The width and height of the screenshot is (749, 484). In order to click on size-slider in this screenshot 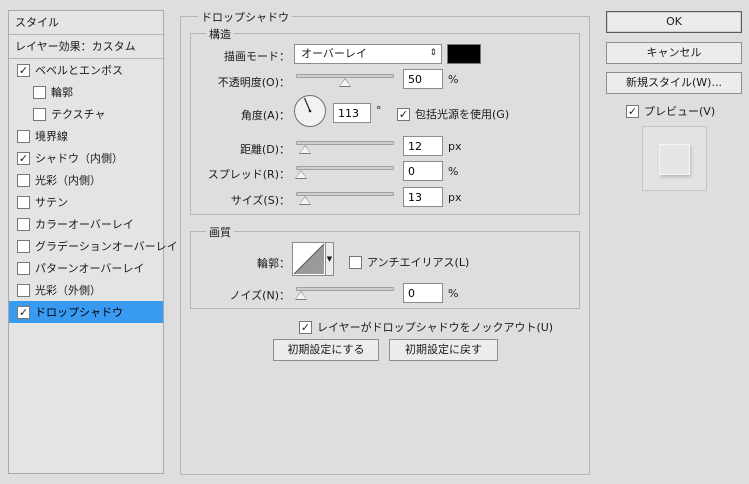, I will do `click(345, 194)`.